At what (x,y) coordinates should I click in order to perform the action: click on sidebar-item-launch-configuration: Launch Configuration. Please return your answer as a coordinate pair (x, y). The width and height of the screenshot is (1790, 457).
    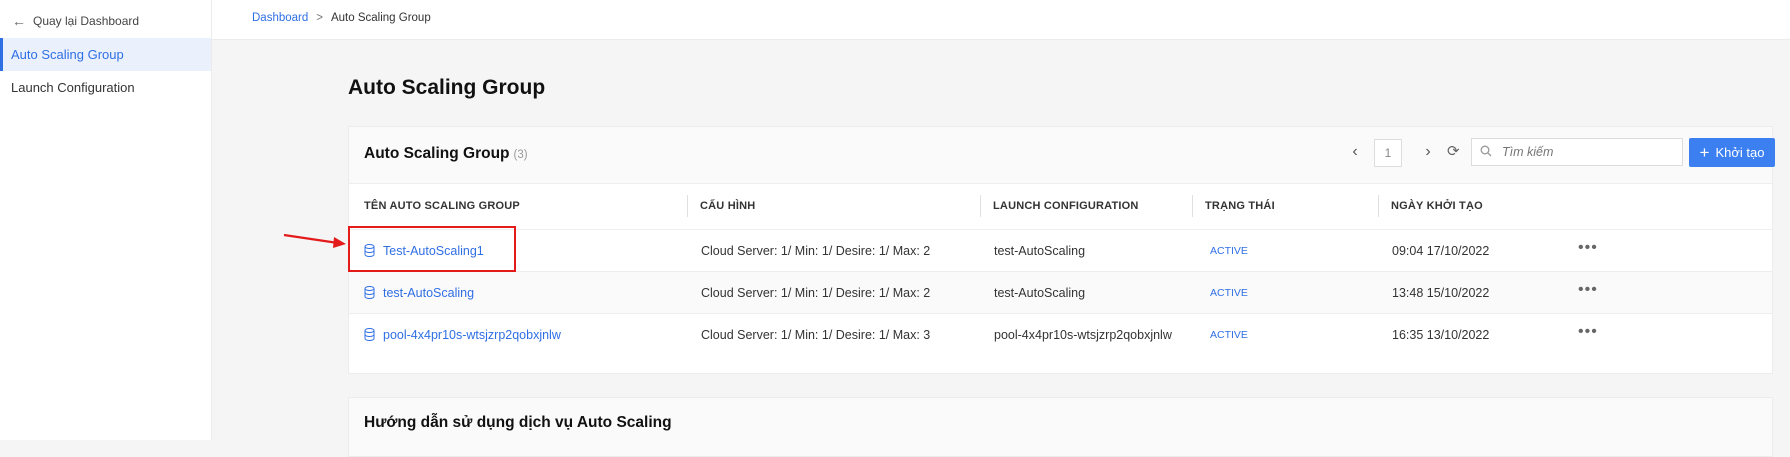
    Looking at the image, I should click on (105, 87).